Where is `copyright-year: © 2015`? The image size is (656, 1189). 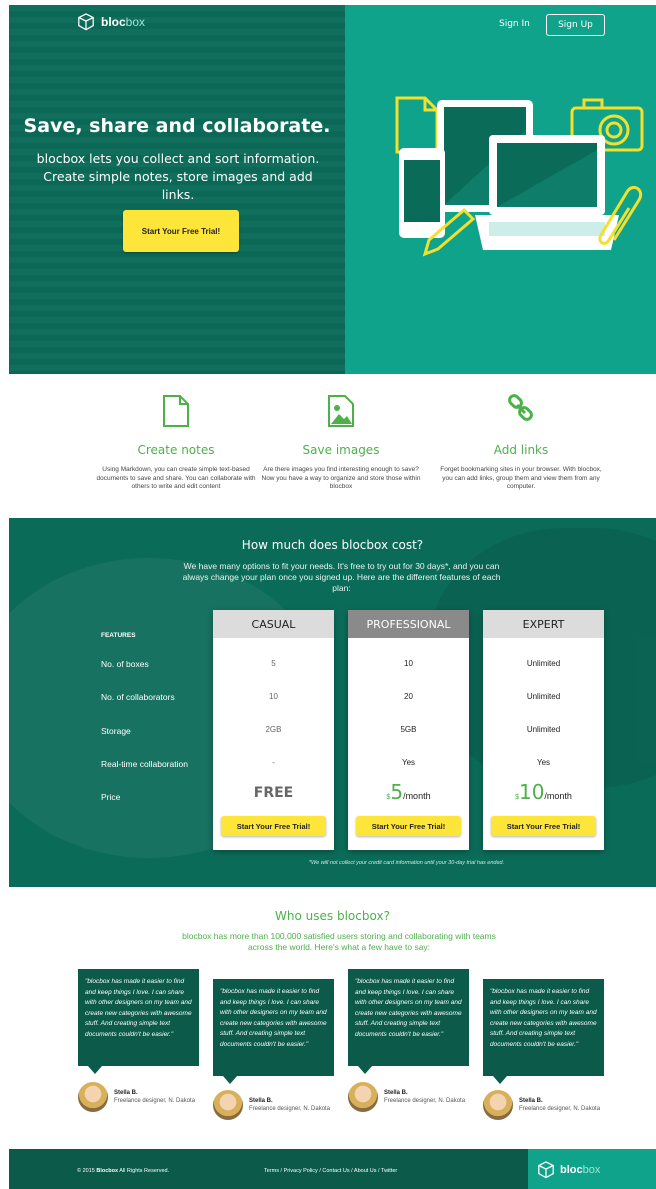
copyright-year: © 2015 is located at coordinates (86, 1171).